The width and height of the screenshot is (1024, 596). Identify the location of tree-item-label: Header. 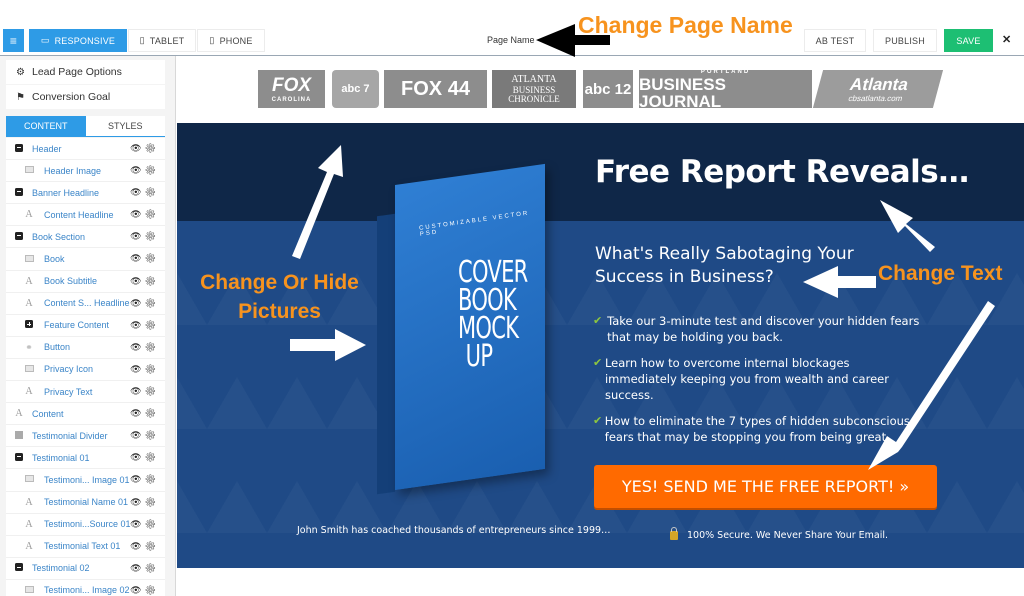
(47, 148).